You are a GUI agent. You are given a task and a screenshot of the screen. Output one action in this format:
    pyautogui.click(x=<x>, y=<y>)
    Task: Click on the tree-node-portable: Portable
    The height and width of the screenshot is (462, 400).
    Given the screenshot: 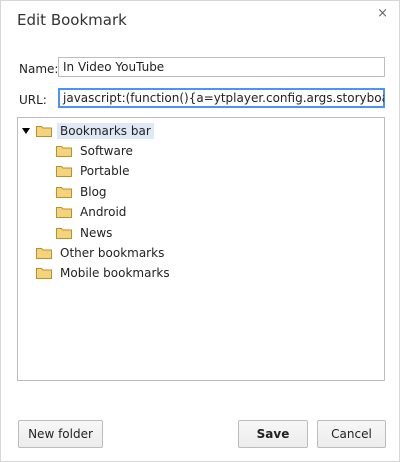 What is the action you would take?
    pyautogui.click(x=94, y=171)
    